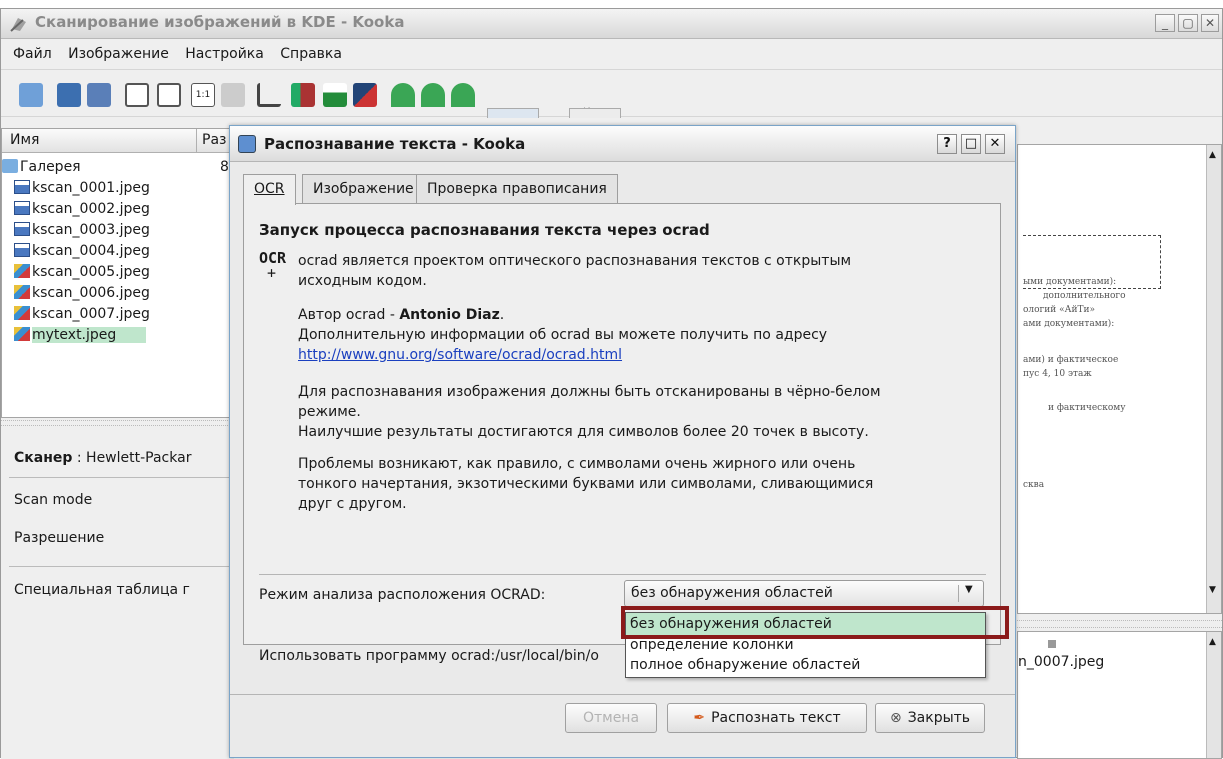  Describe the element at coordinates (311, 54) in the screenshot. I see `menu-help: Справка` at that location.